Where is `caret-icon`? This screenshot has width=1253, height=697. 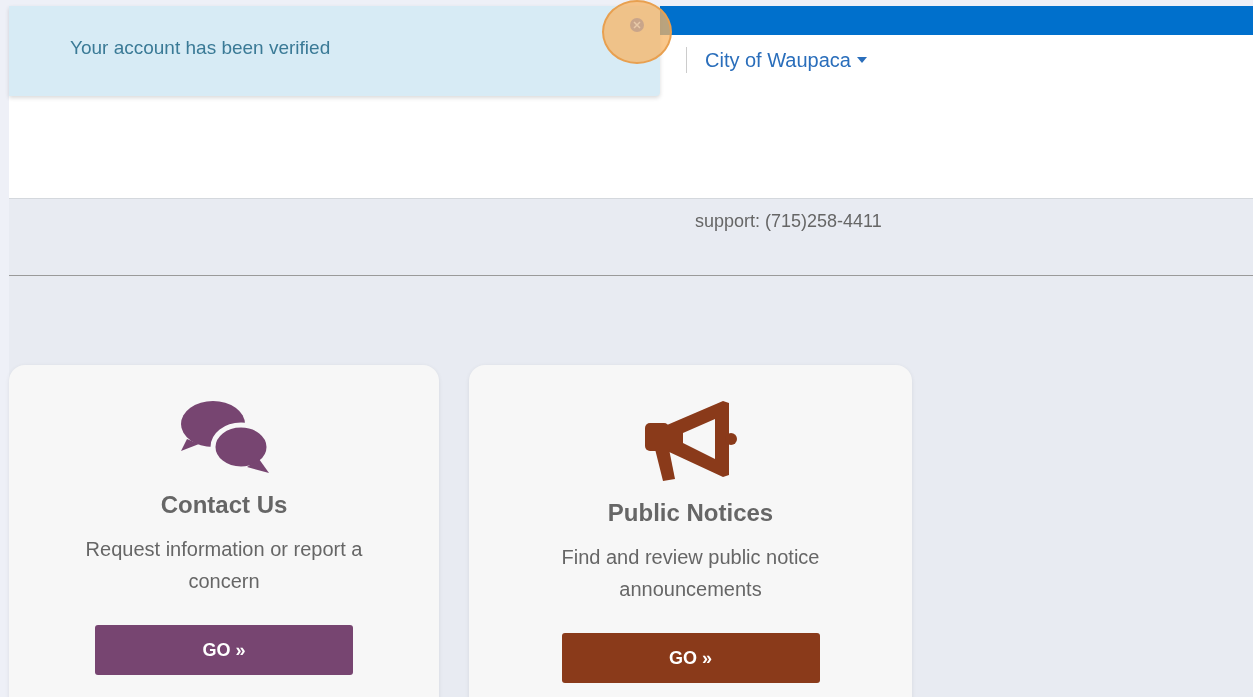
caret-icon is located at coordinates (862, 60).